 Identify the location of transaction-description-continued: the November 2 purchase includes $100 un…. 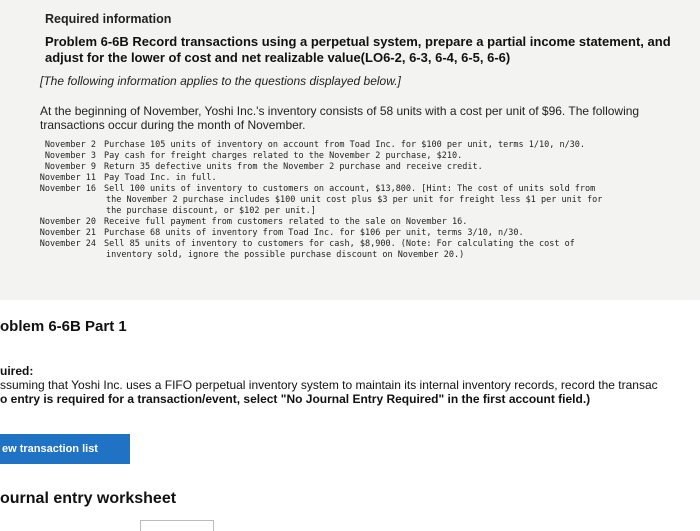
(354, 200).